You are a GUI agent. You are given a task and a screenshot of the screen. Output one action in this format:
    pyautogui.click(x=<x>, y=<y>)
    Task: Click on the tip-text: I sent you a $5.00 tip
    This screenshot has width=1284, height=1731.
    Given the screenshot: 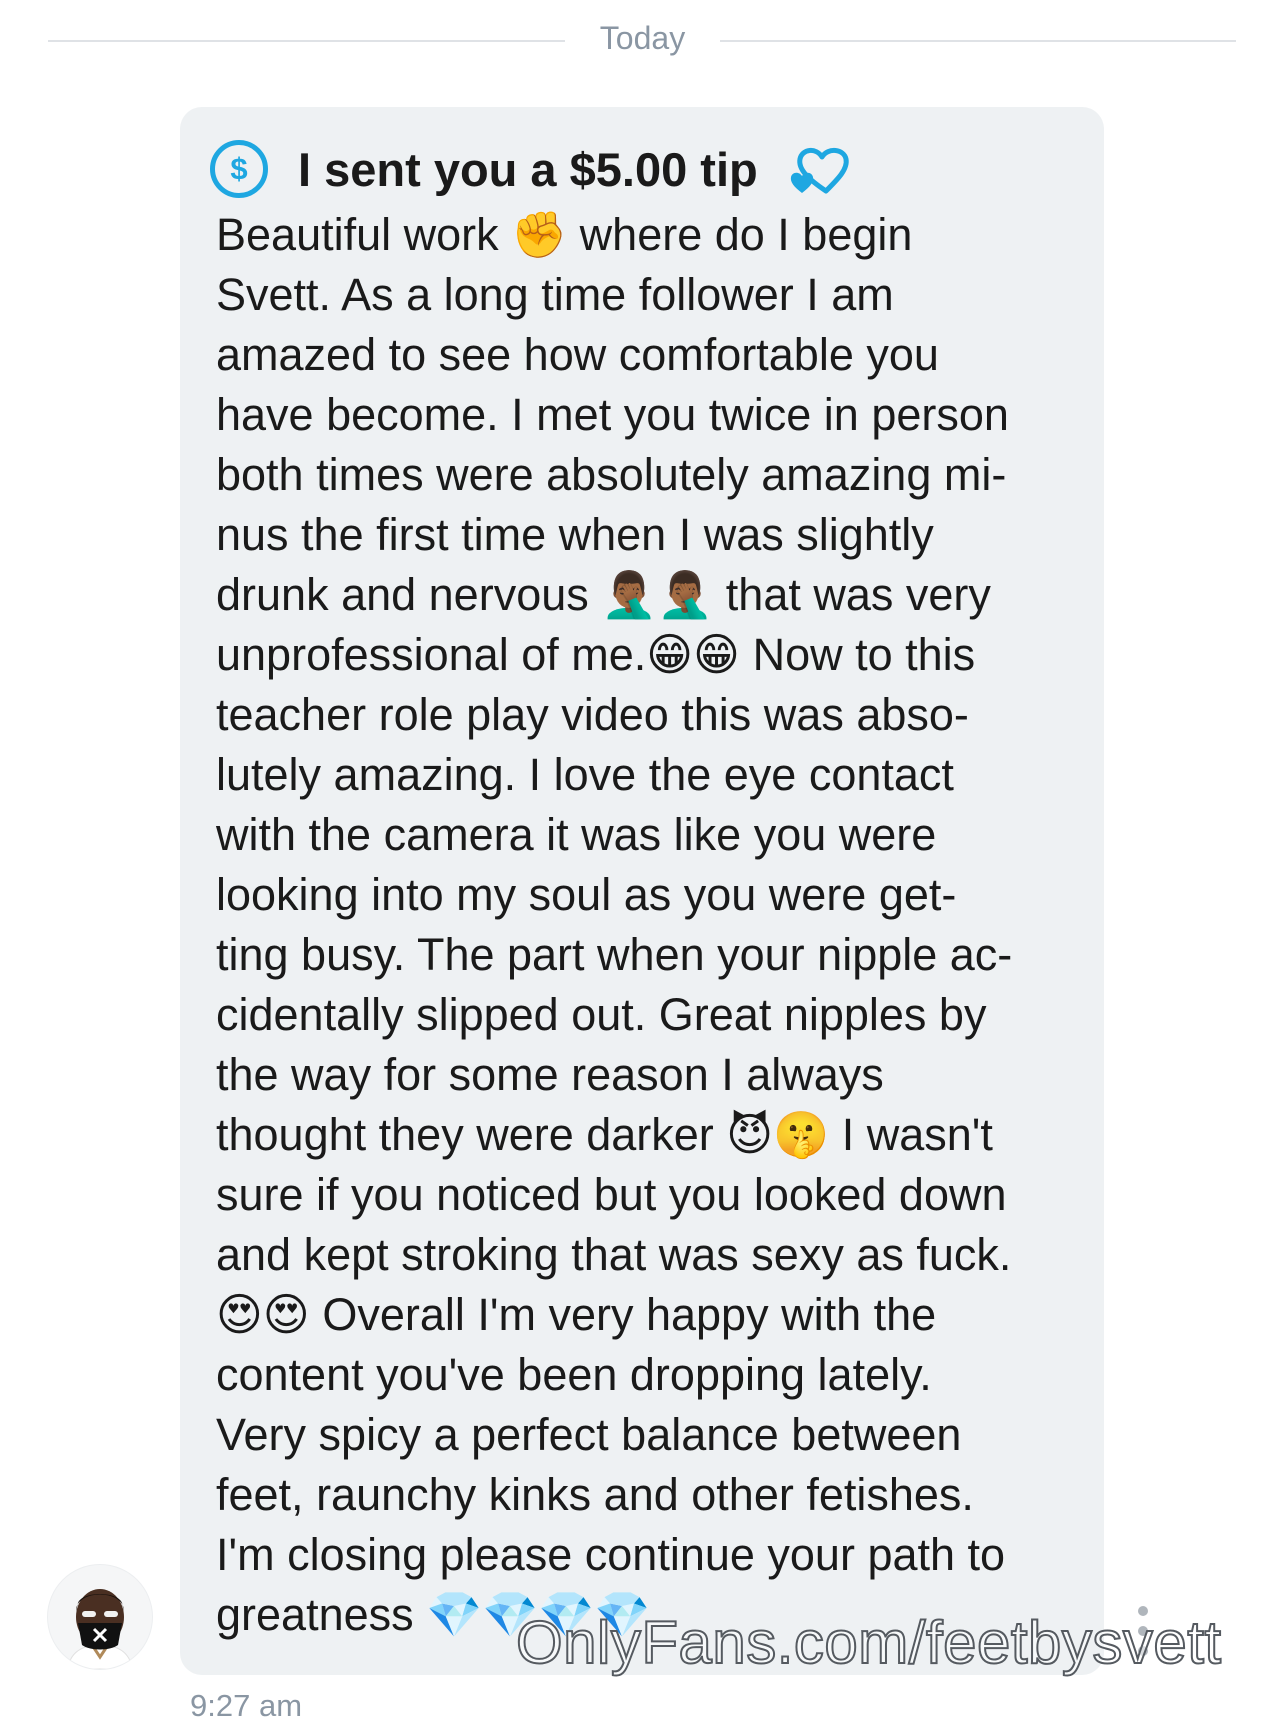 What is the action you would take?
    pyautogui.click(x=528, y=169)
    